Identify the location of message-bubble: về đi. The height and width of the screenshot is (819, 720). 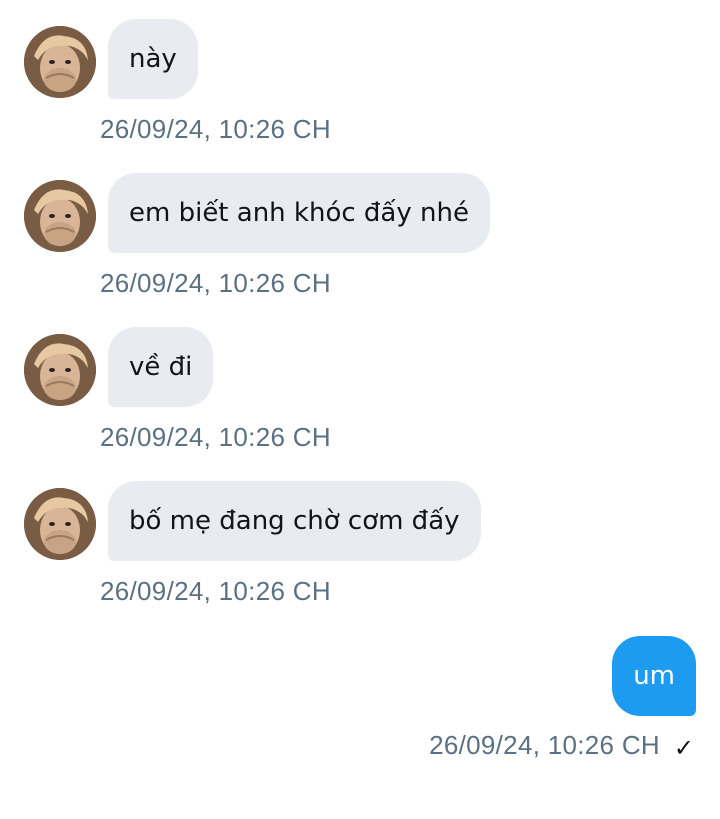
(161, 367).